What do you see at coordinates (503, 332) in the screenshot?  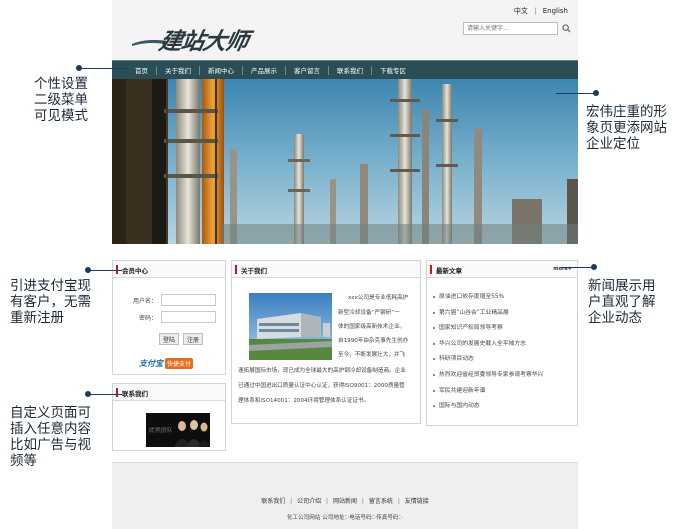 I see `news-list-item: 国家知识产权局领导考察` at bounding box center [503, 332].